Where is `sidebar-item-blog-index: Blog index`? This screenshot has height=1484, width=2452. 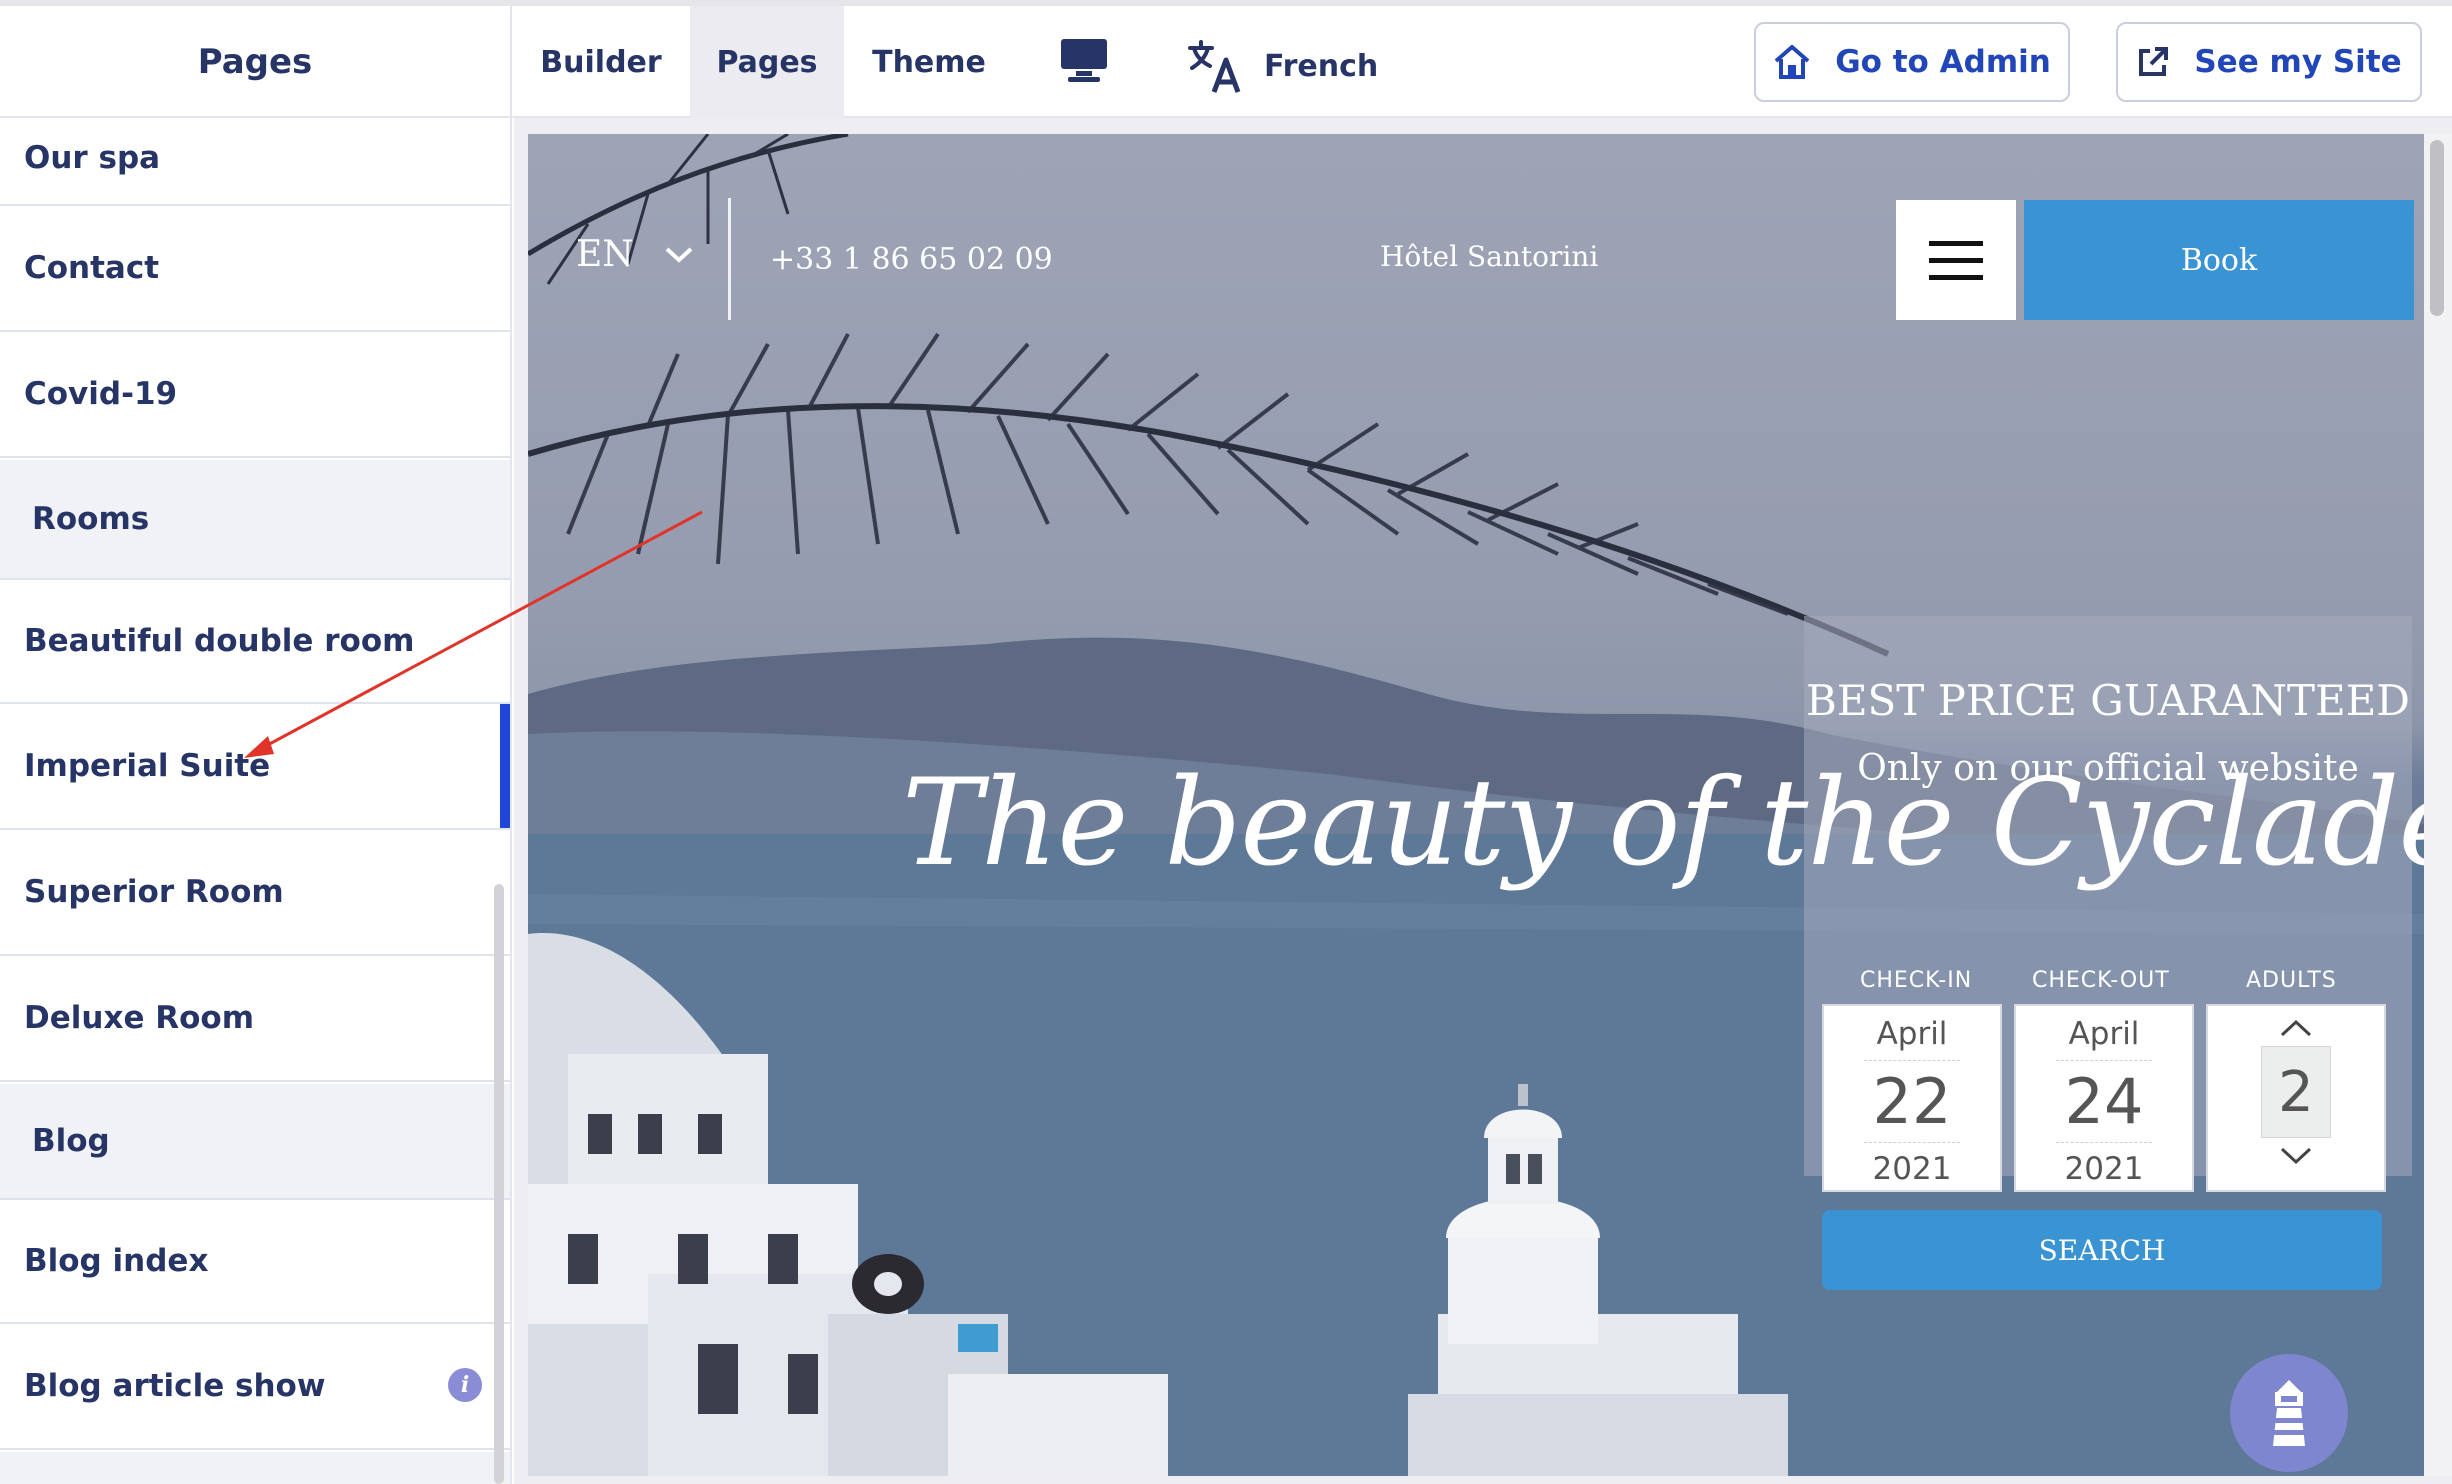
sidebar-item-blog-index: Blog index is located at coordinates (255, 1261).